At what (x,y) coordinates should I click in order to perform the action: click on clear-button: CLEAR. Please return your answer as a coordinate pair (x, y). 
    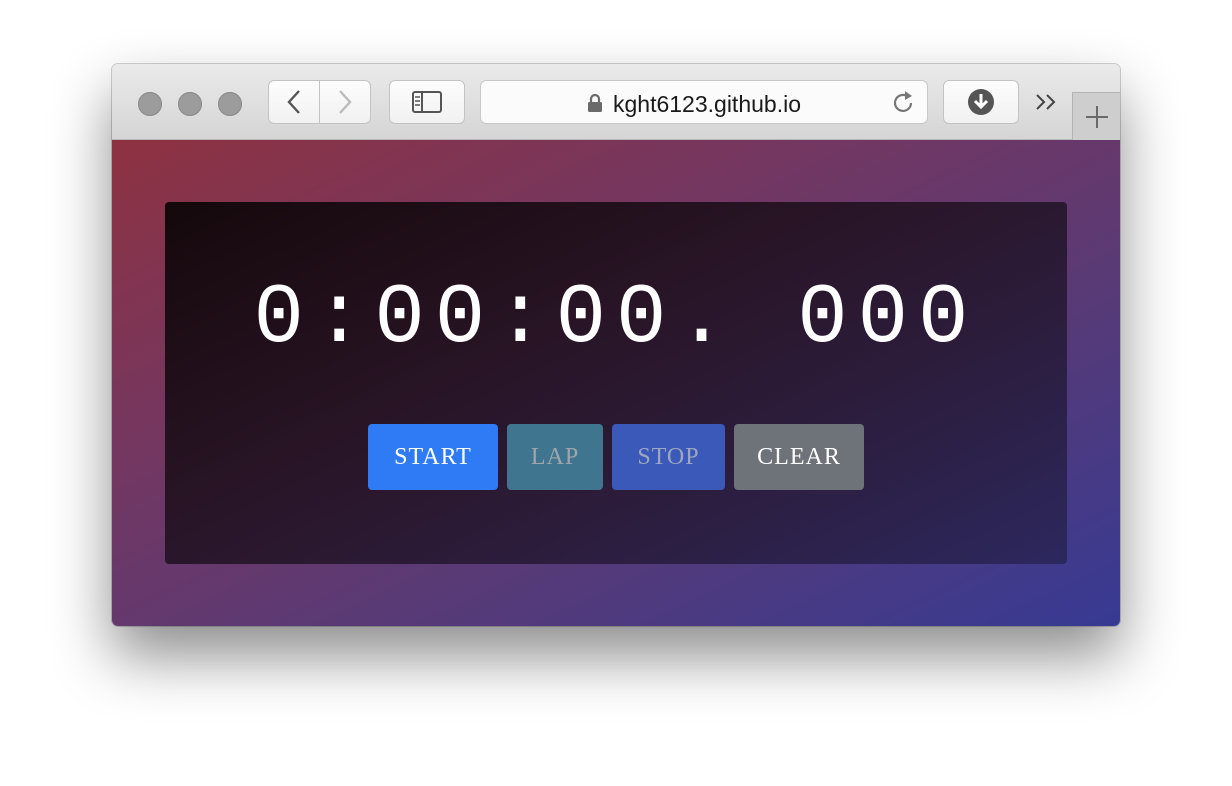
    Looking at the image, I should click on (799, 457).